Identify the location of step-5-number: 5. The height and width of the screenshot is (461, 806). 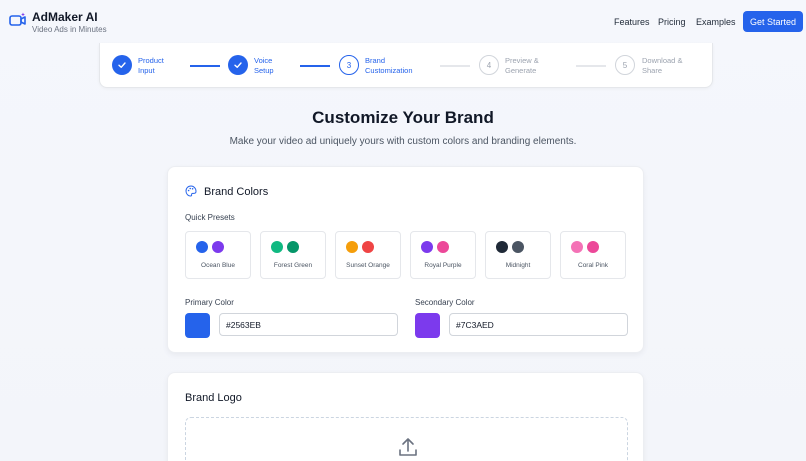
(625, 65).